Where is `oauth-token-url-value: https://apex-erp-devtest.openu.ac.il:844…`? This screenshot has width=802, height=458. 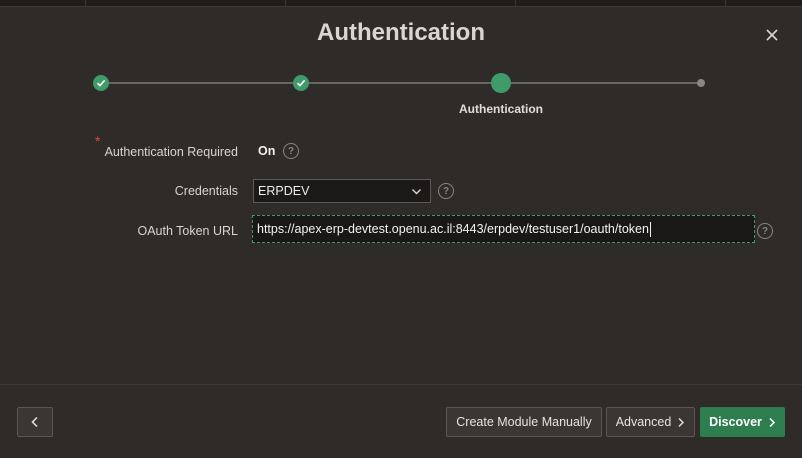
oauth-token-url-value: https://apex-erp-devtest.openu.ac.il:844… is located at coordinates (453, 229).